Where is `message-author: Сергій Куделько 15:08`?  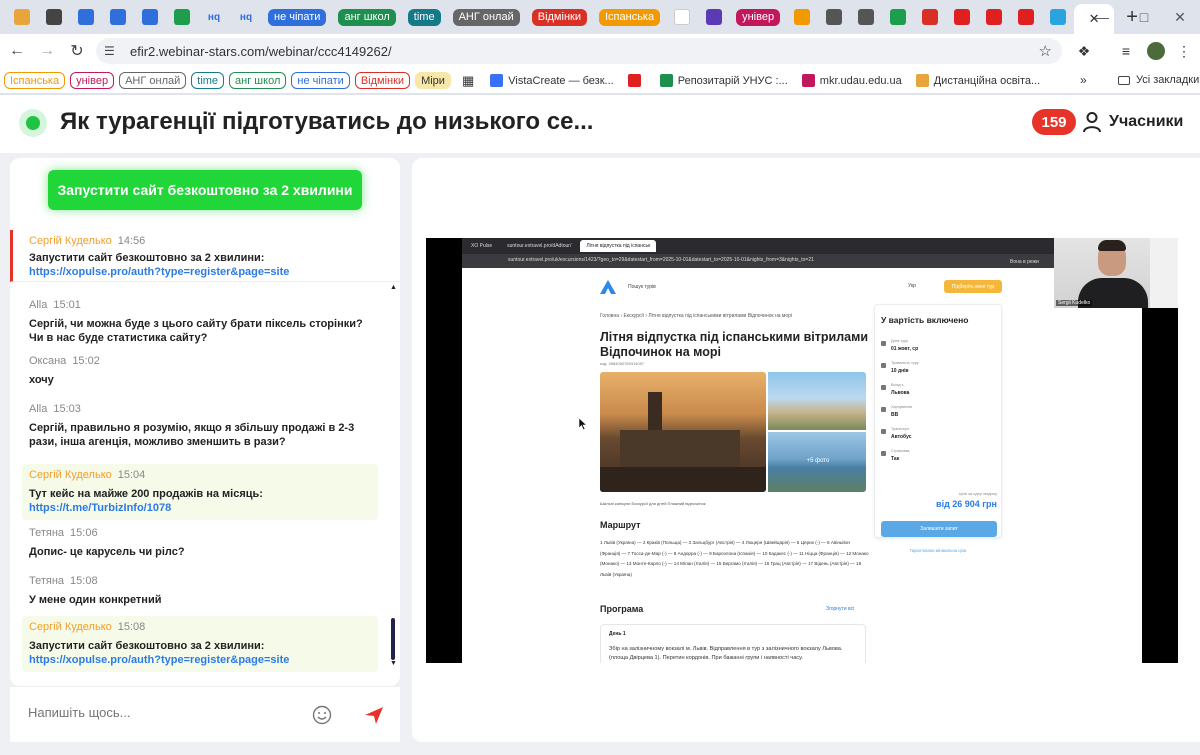
message-author: Сергій Куделько 15:08 is located at coordinates (87, 627).